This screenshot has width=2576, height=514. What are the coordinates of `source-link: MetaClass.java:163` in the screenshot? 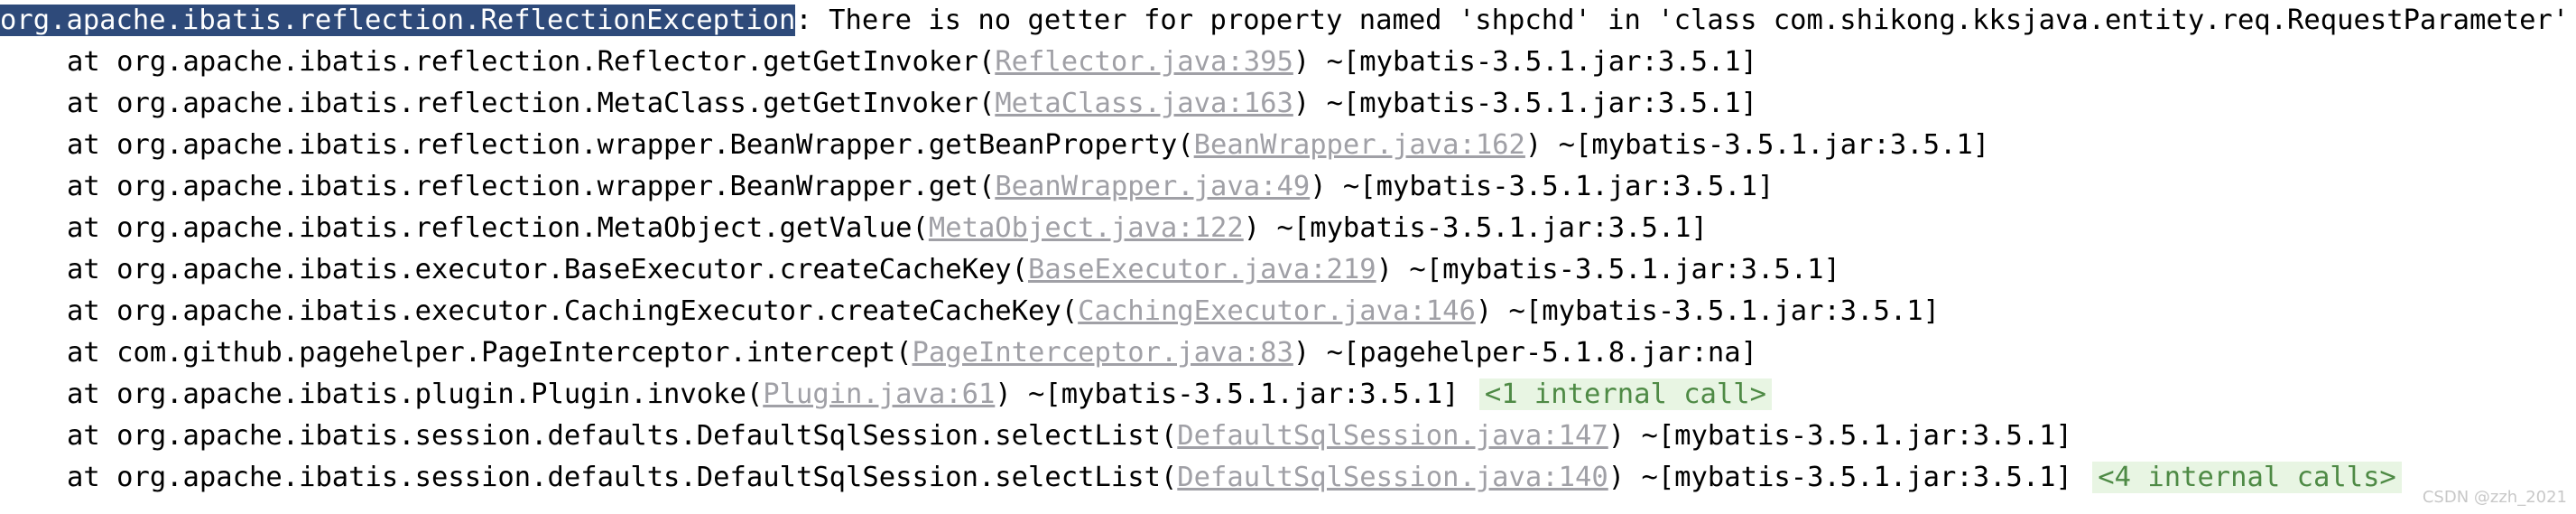 It's located at (1144, 104).